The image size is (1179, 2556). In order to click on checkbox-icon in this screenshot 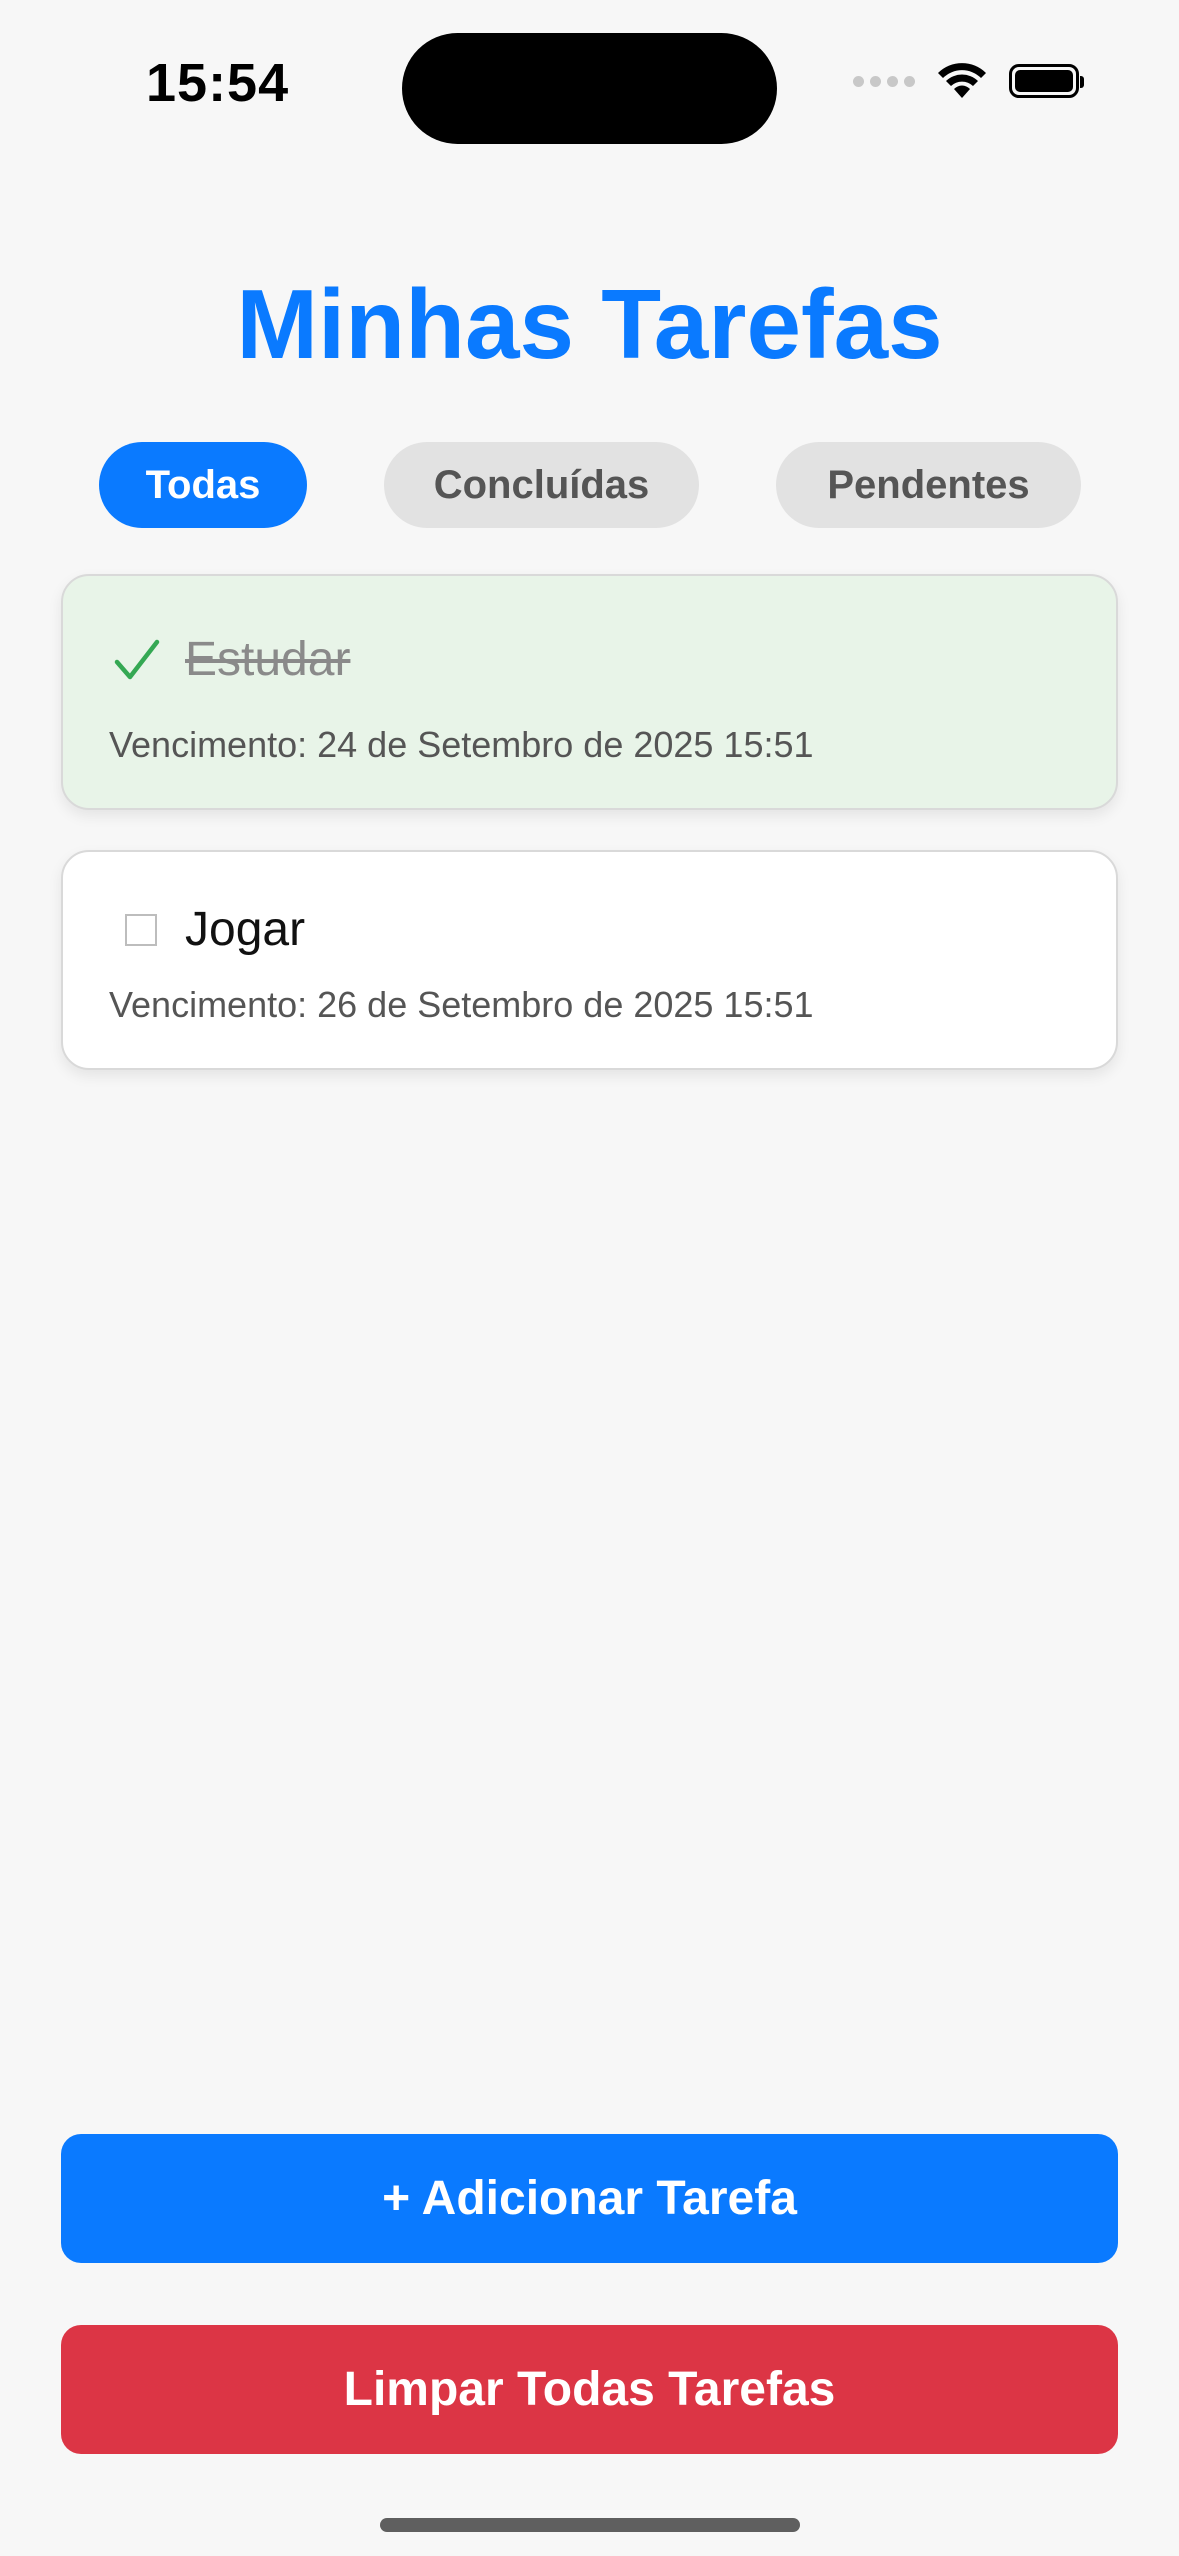, I will do `click(141, 929)`.